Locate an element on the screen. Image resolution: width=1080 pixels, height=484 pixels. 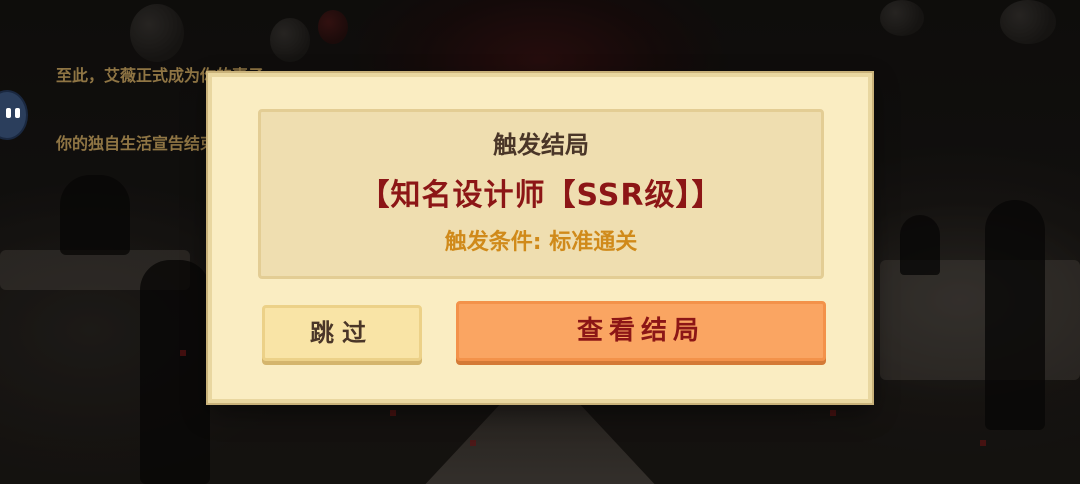
story-text-line: 你的独自生活宣告结束 is located at coordinates (136, 143).